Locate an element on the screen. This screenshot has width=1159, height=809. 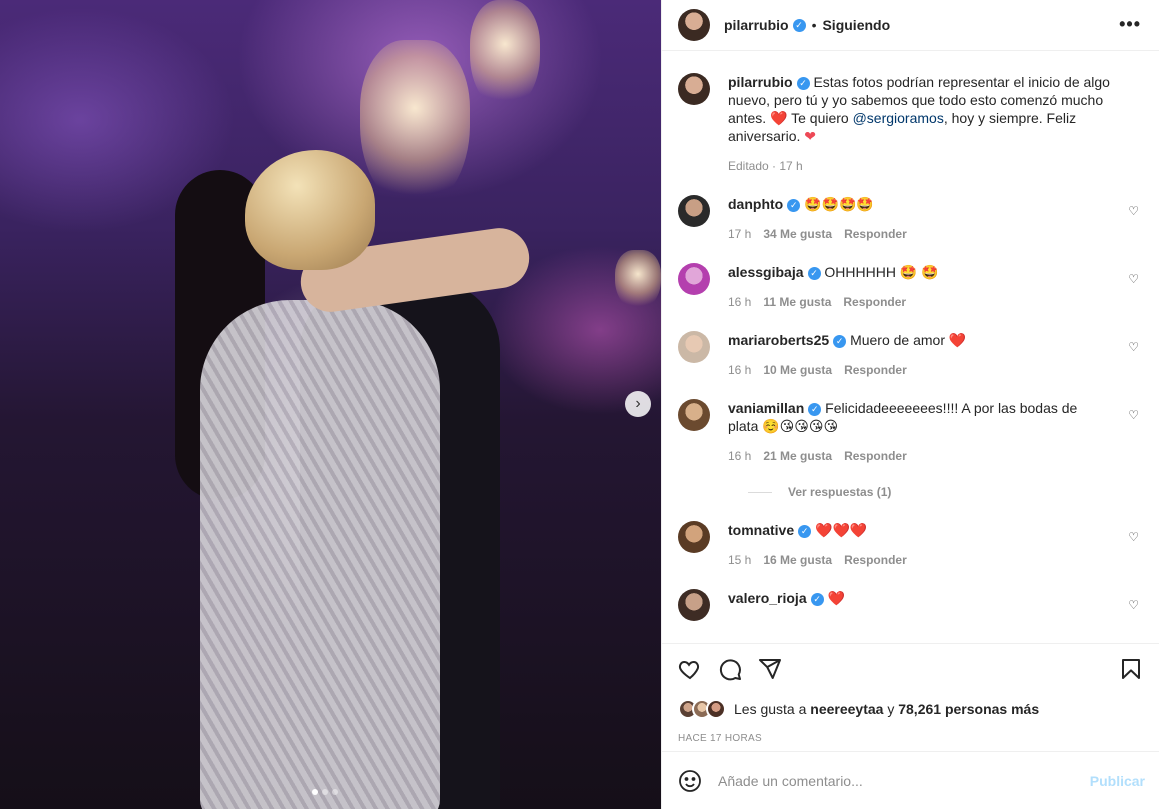
mention-link: @sergioramos is located at coordinates (898, 118).